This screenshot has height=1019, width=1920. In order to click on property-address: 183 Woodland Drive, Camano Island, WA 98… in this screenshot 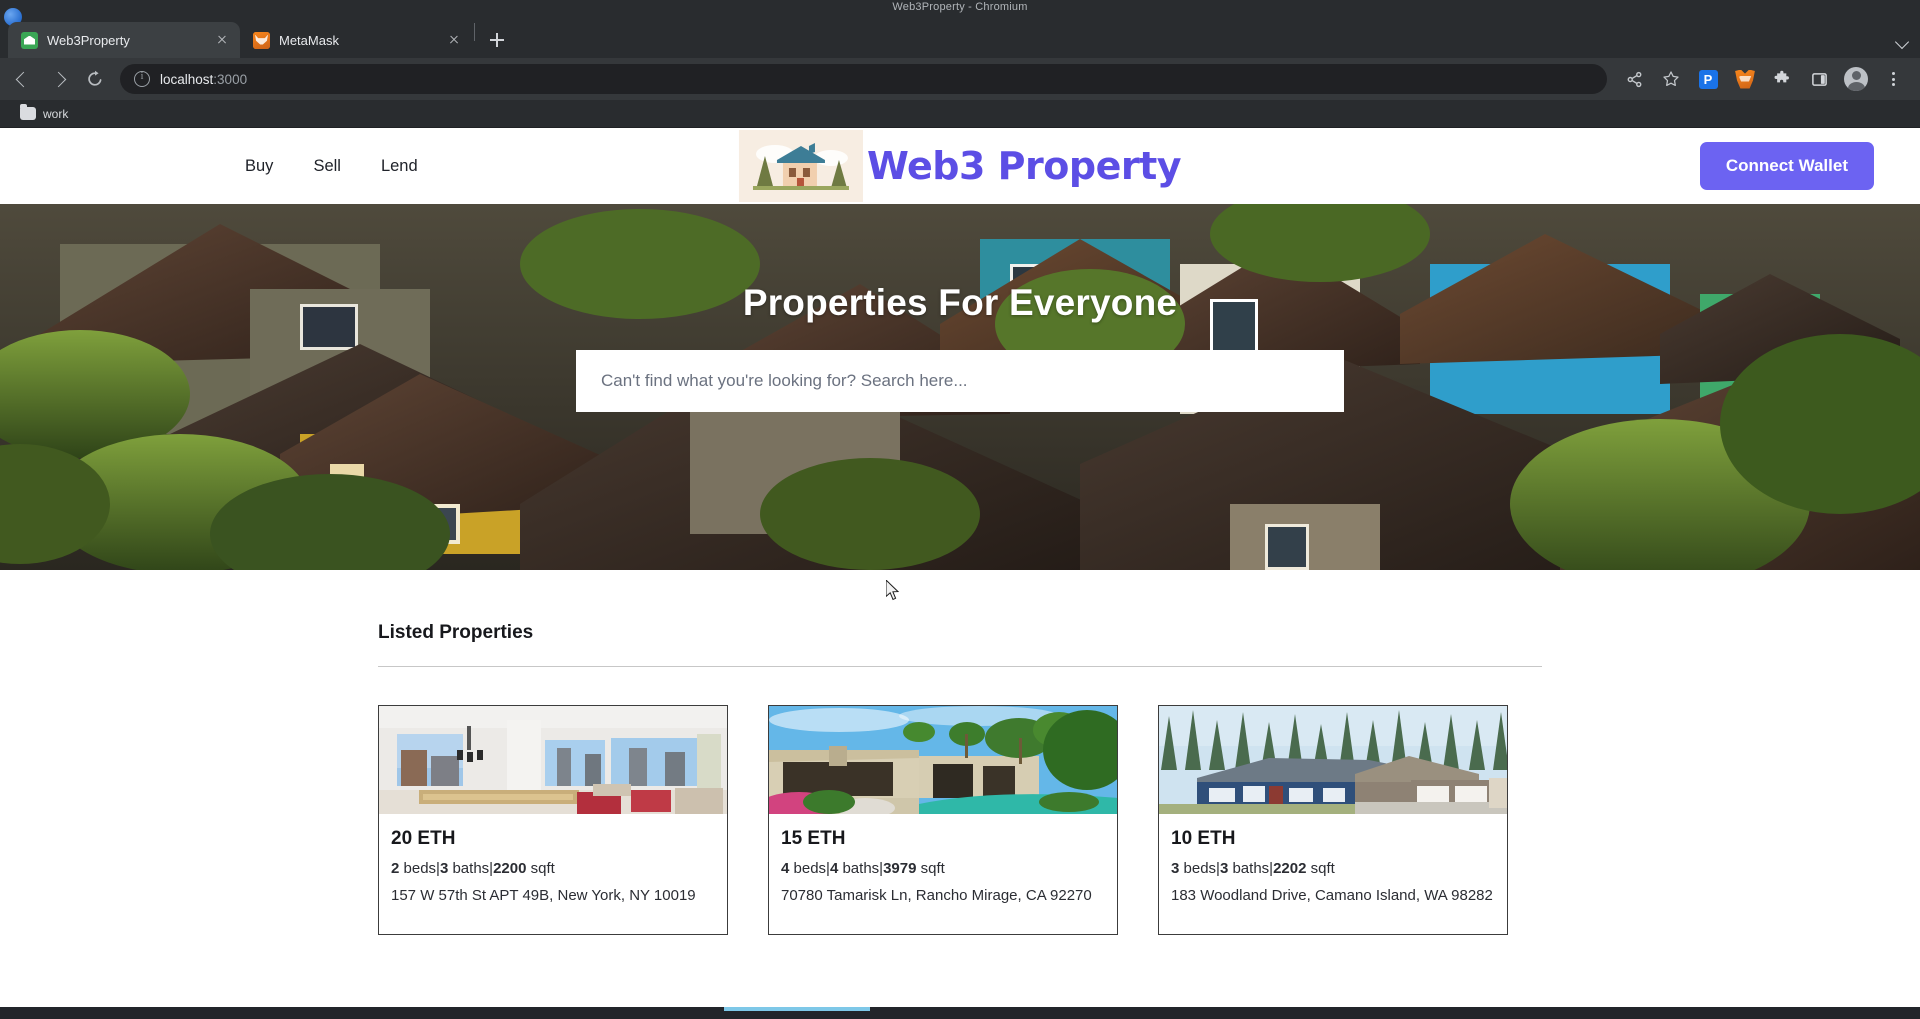, I will do `click(1332, 895)`.